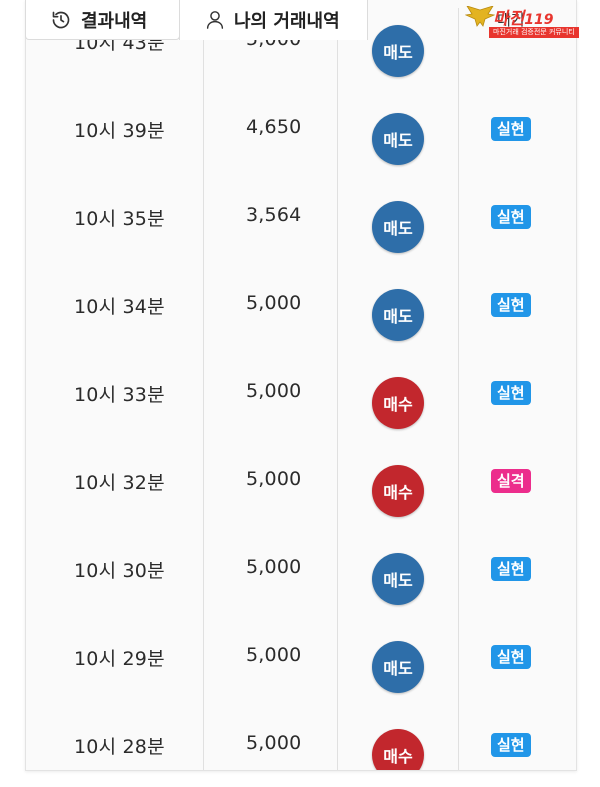 This screenshot has width=600, height=787. I want to click on table-row: 10시 32분 5,000 매수 실격, so click(302, 492).